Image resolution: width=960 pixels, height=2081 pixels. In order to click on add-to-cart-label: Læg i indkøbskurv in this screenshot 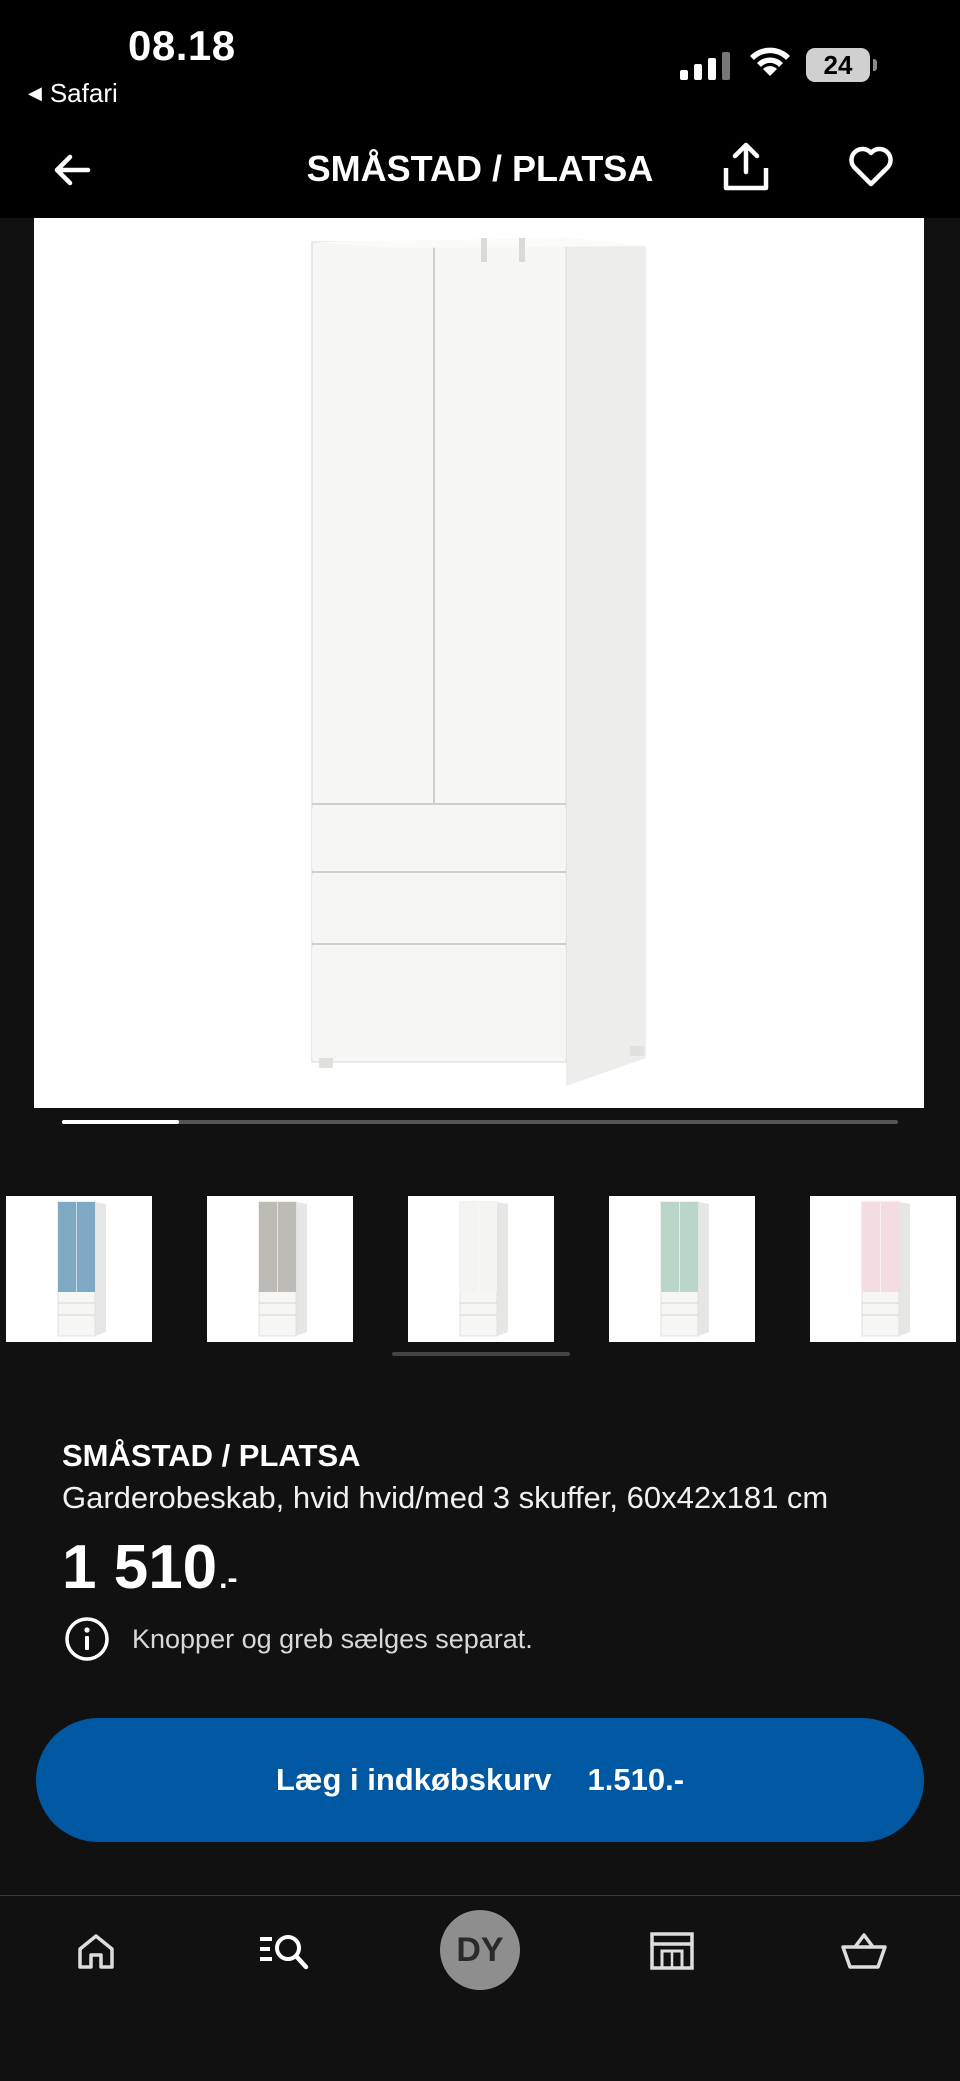, I will do `click(413, 1779)`.